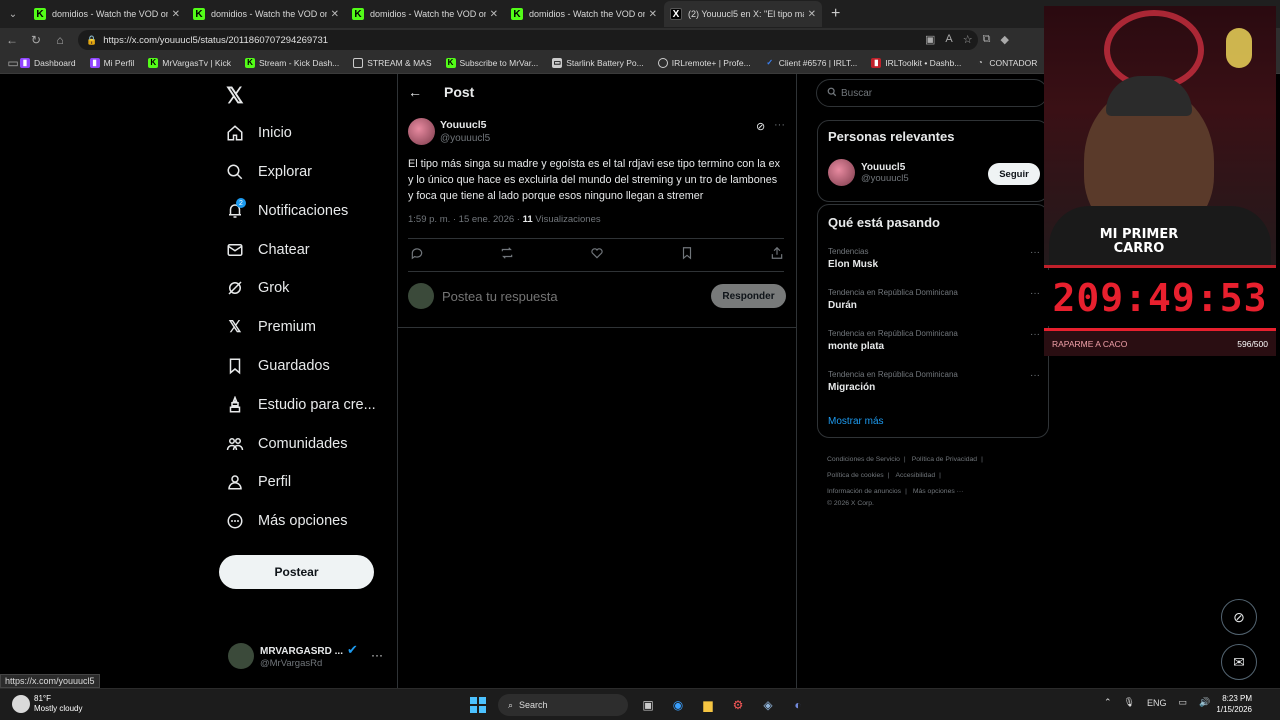 This screenshot has width=1280, height=720. What do you see at coordinates (13, 63) in the screenshot?
I see `bookmarks-menu-icon: ▭` at bounding box center [13, 63].